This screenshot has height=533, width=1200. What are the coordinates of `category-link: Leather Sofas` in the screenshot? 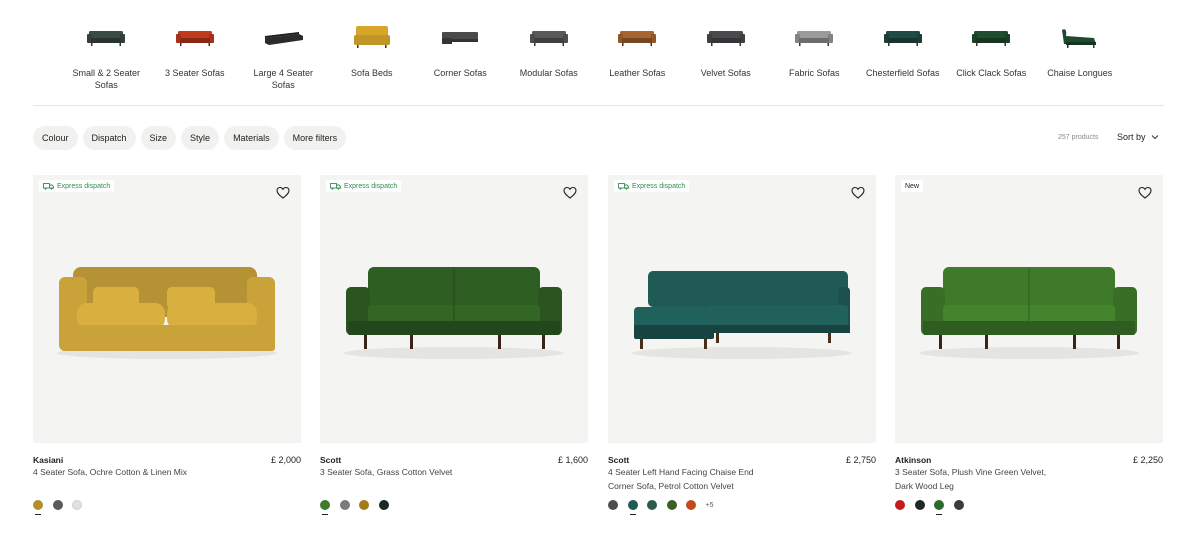 It's located at (637, 58).